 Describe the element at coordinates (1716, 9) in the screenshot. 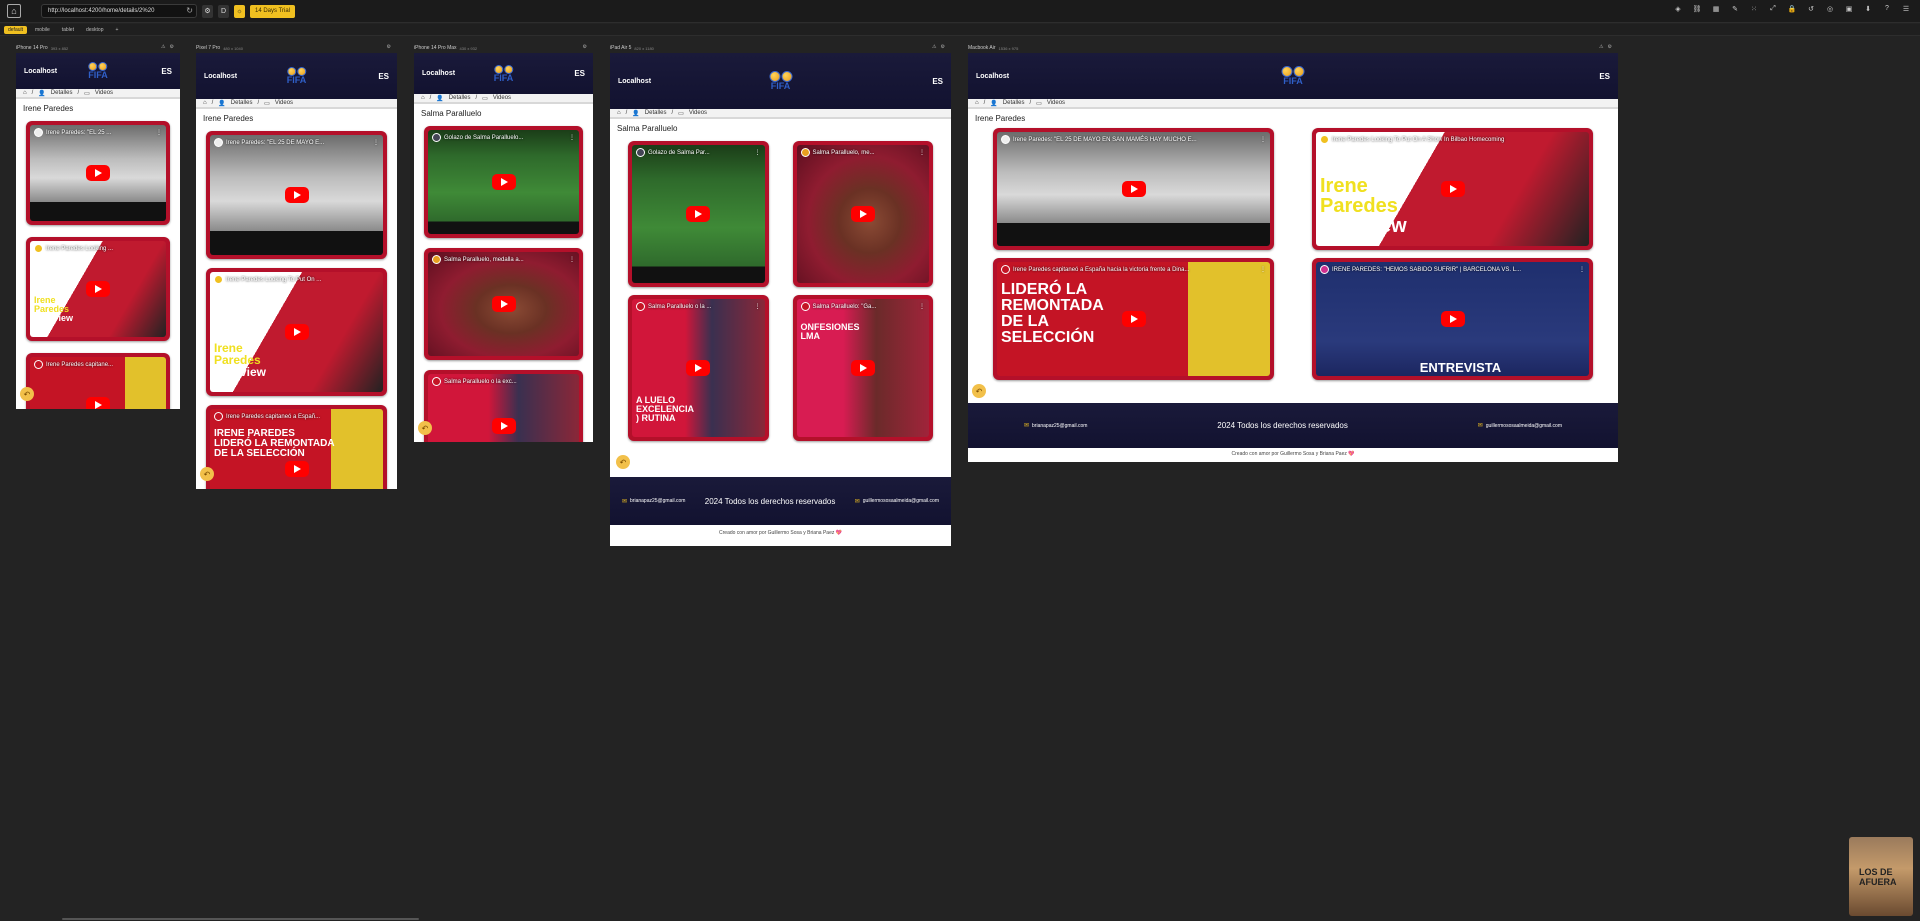

I see `grid-icon: ▦` at that location.